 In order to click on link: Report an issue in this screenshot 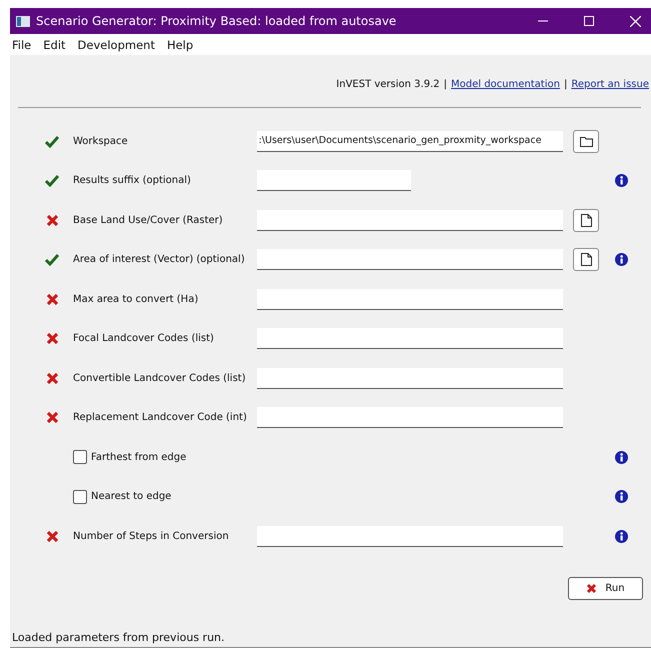, I will do `click(610, 84)`.